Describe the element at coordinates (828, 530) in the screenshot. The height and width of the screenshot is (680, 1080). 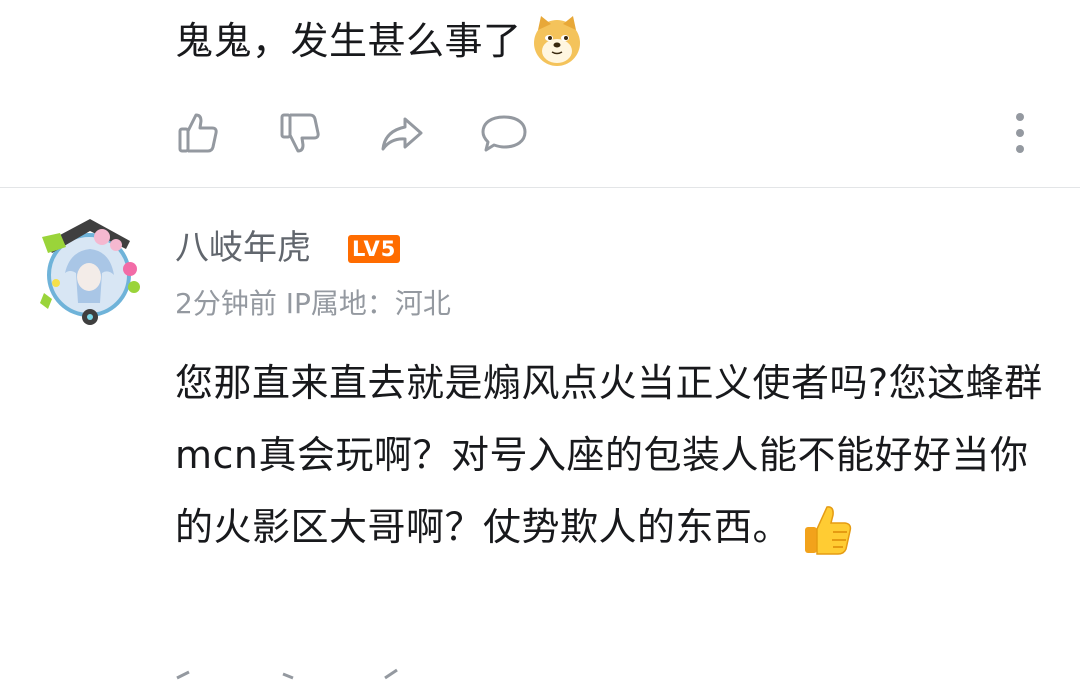
I see `thumbs-up-emoji-icon` at that location.